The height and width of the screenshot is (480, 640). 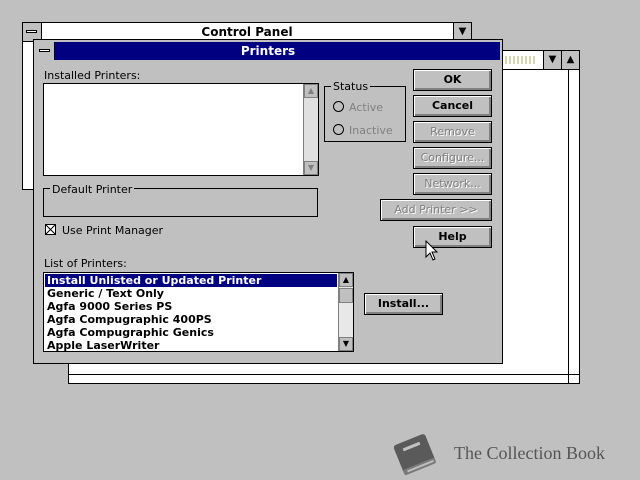 I want to click on radio-active, so click(x=338, y=106).